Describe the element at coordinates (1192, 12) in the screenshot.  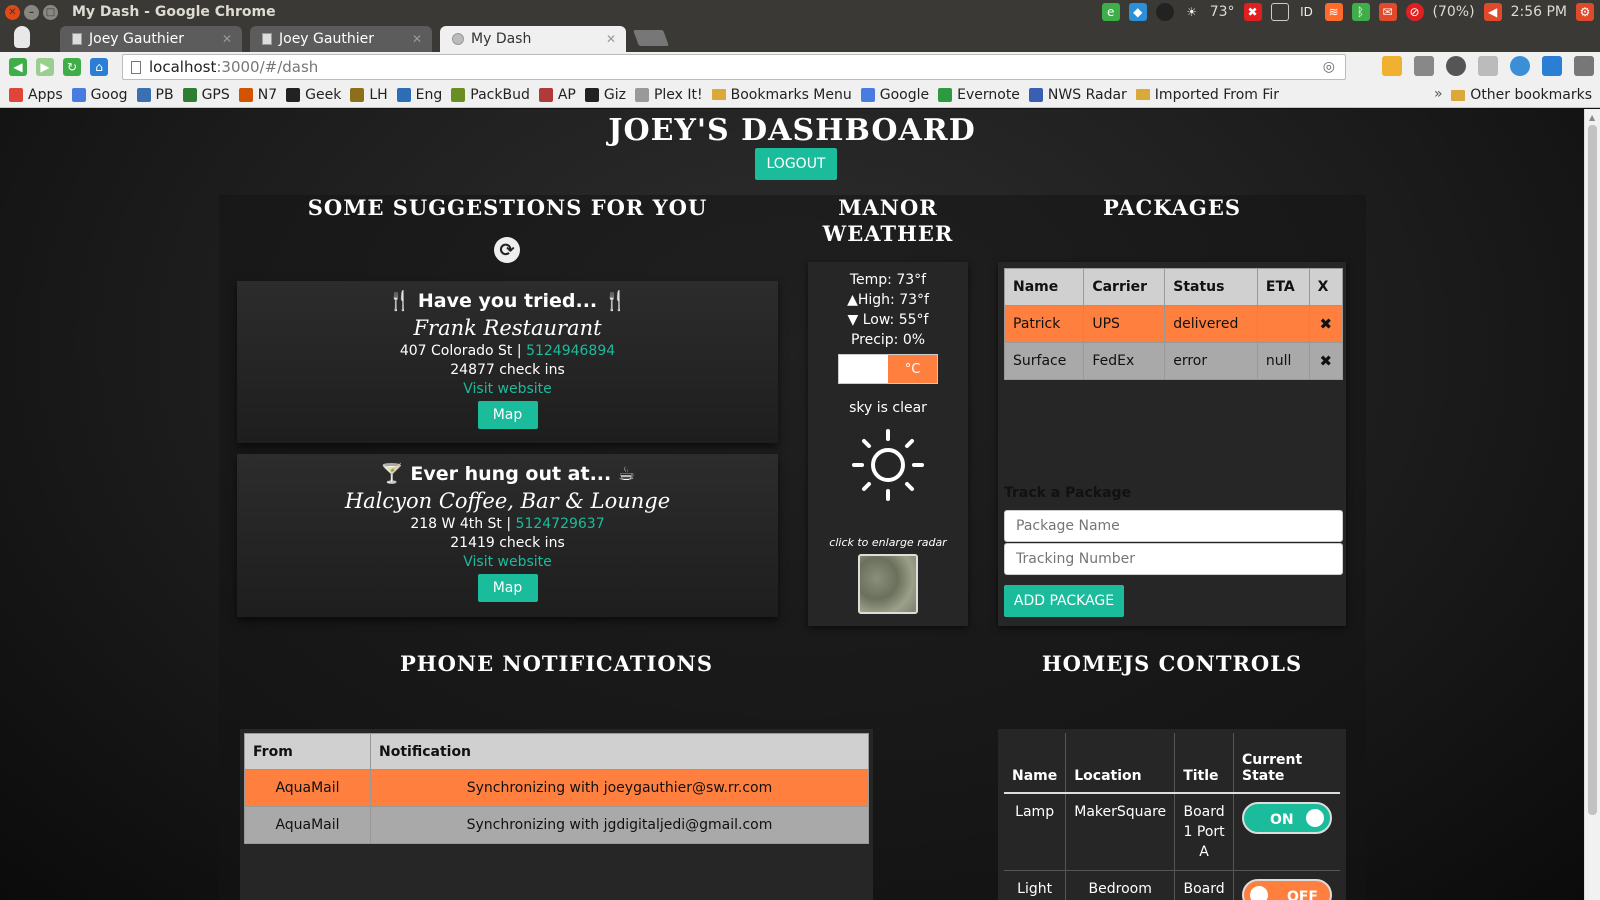
I see `weather-sun-tray-icon: ☀` at that location.